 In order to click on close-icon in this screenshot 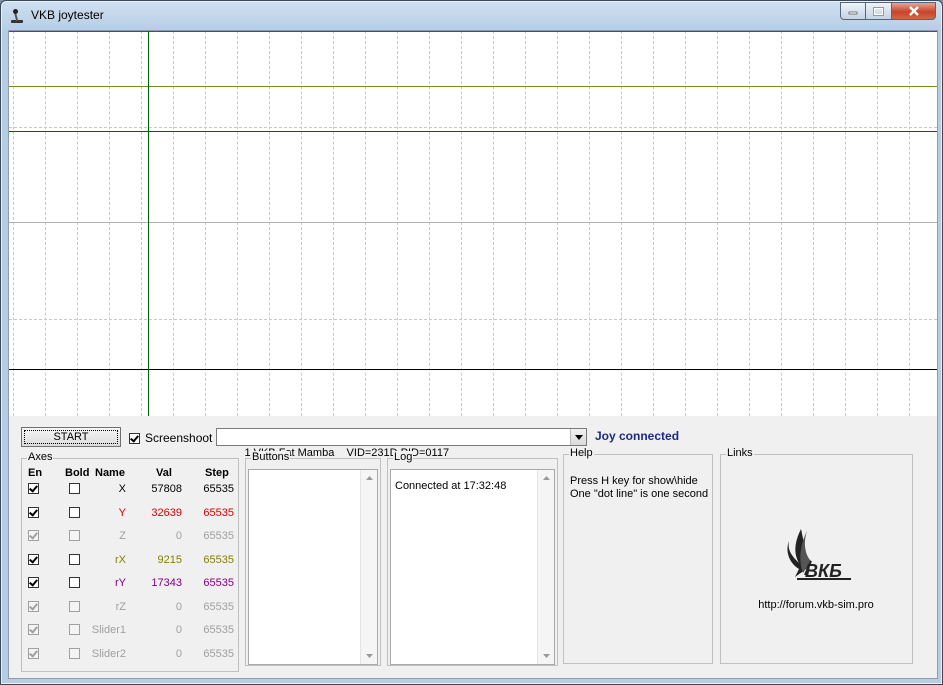, I will do `click(913, 11)`.